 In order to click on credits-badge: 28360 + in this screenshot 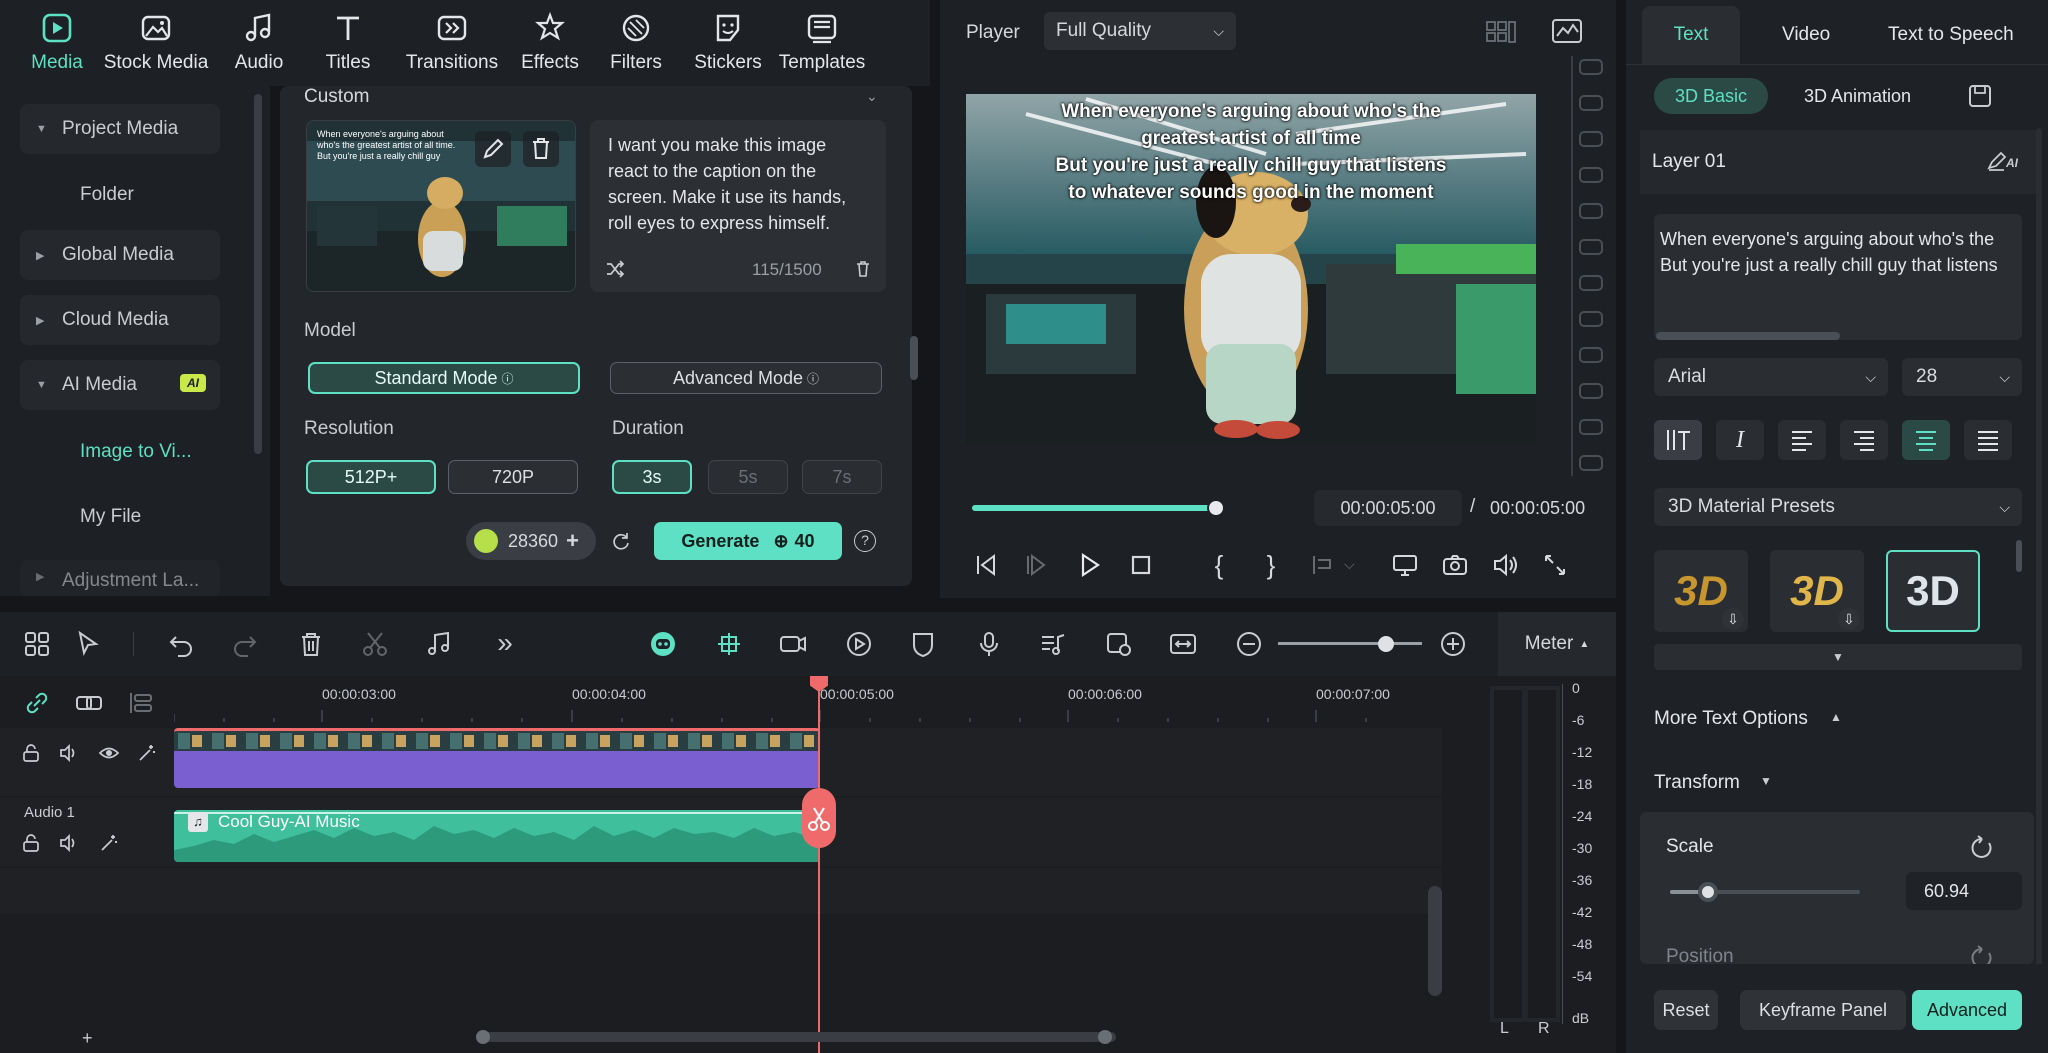, I will do `click(531, 541)`.